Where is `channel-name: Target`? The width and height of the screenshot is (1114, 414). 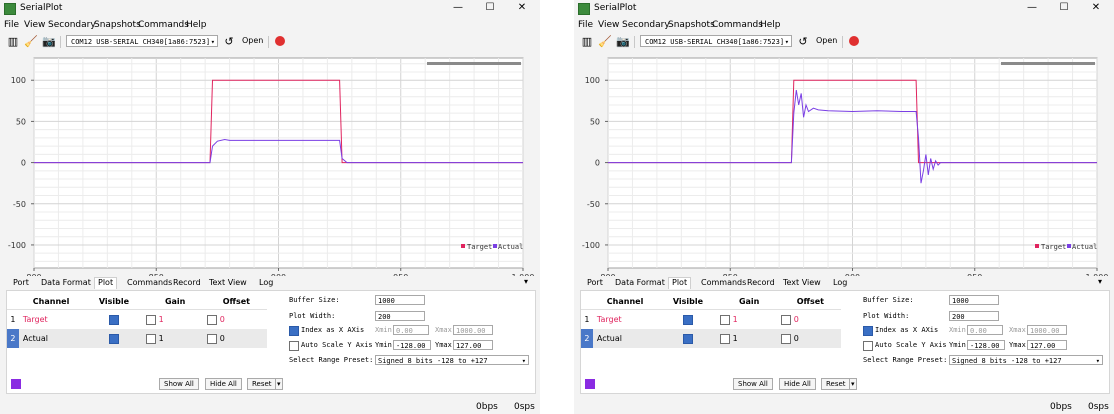 channel-name: Target is located at coordinates (51, 320).